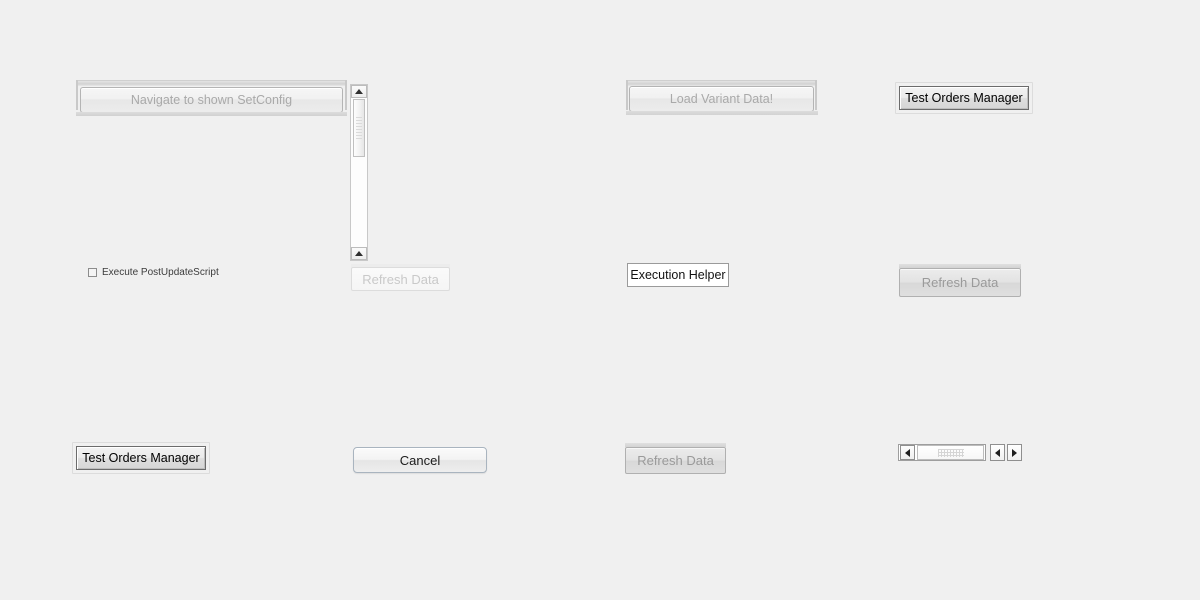 Image resolution: width=1200 pixels, height=600 pixels. I want to click on cancel-button-label: Cancel, so click(420, 460).